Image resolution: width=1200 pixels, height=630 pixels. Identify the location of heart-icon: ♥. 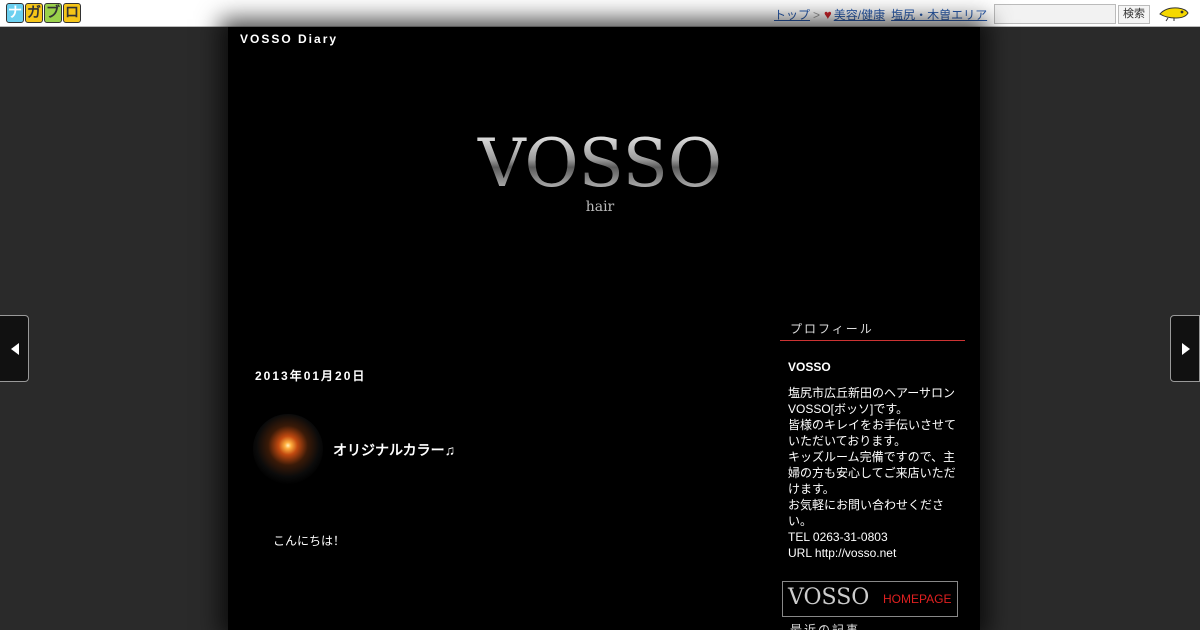
(828, 14).